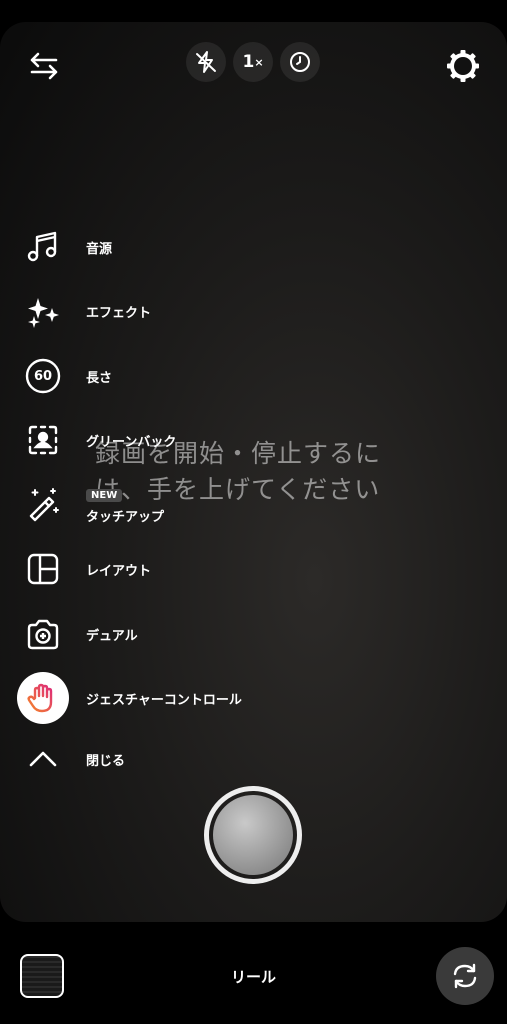 This screenshot has width=507, height=1024. I want to click on zoom-suffix: ×, so click(259, 62).